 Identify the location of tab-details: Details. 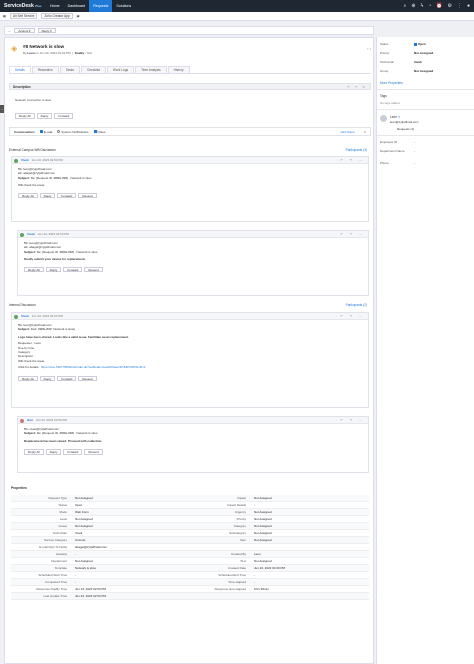
(20, 69).